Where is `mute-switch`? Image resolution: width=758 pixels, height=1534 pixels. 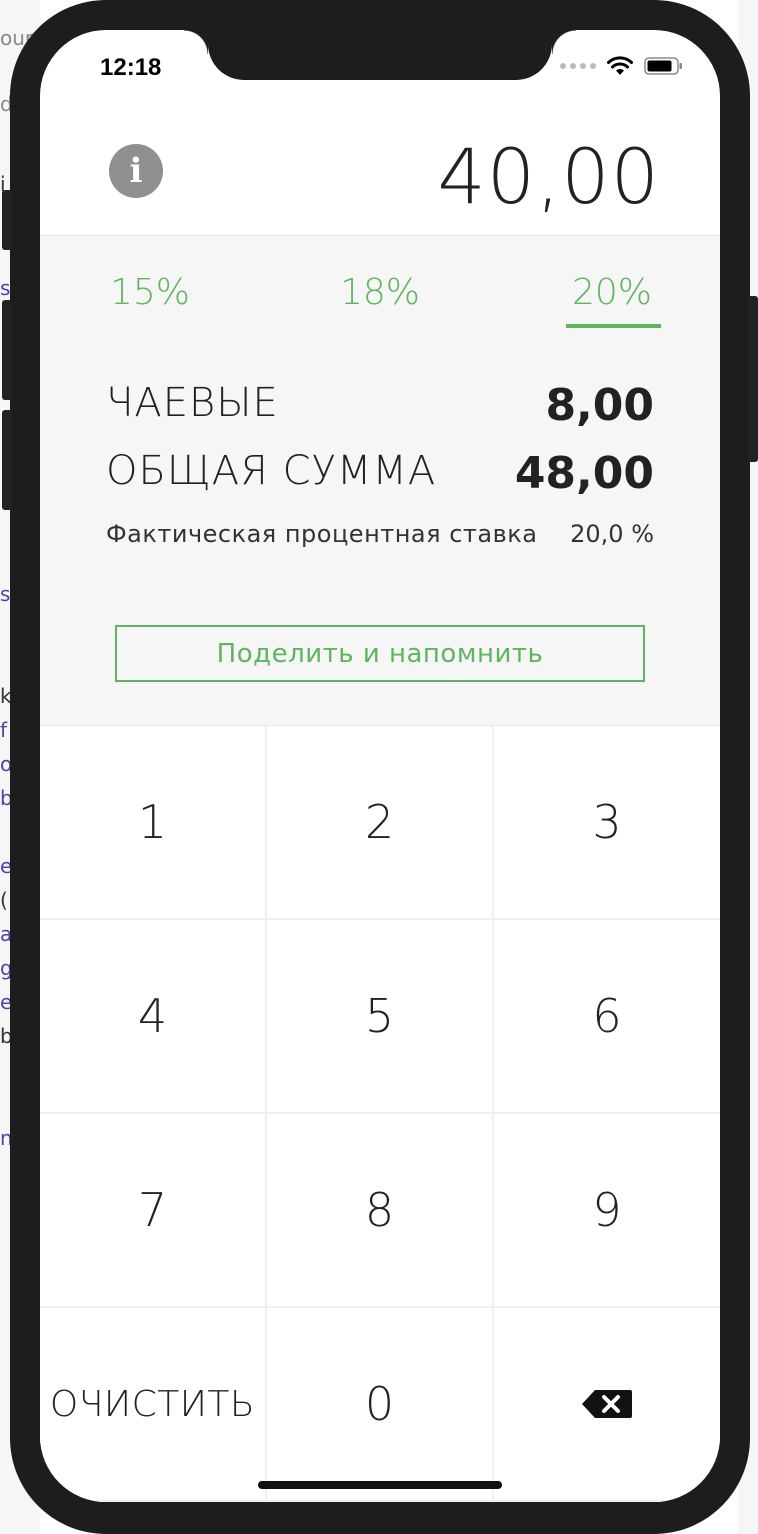
mute-switch is located at coordinates (7, 220).